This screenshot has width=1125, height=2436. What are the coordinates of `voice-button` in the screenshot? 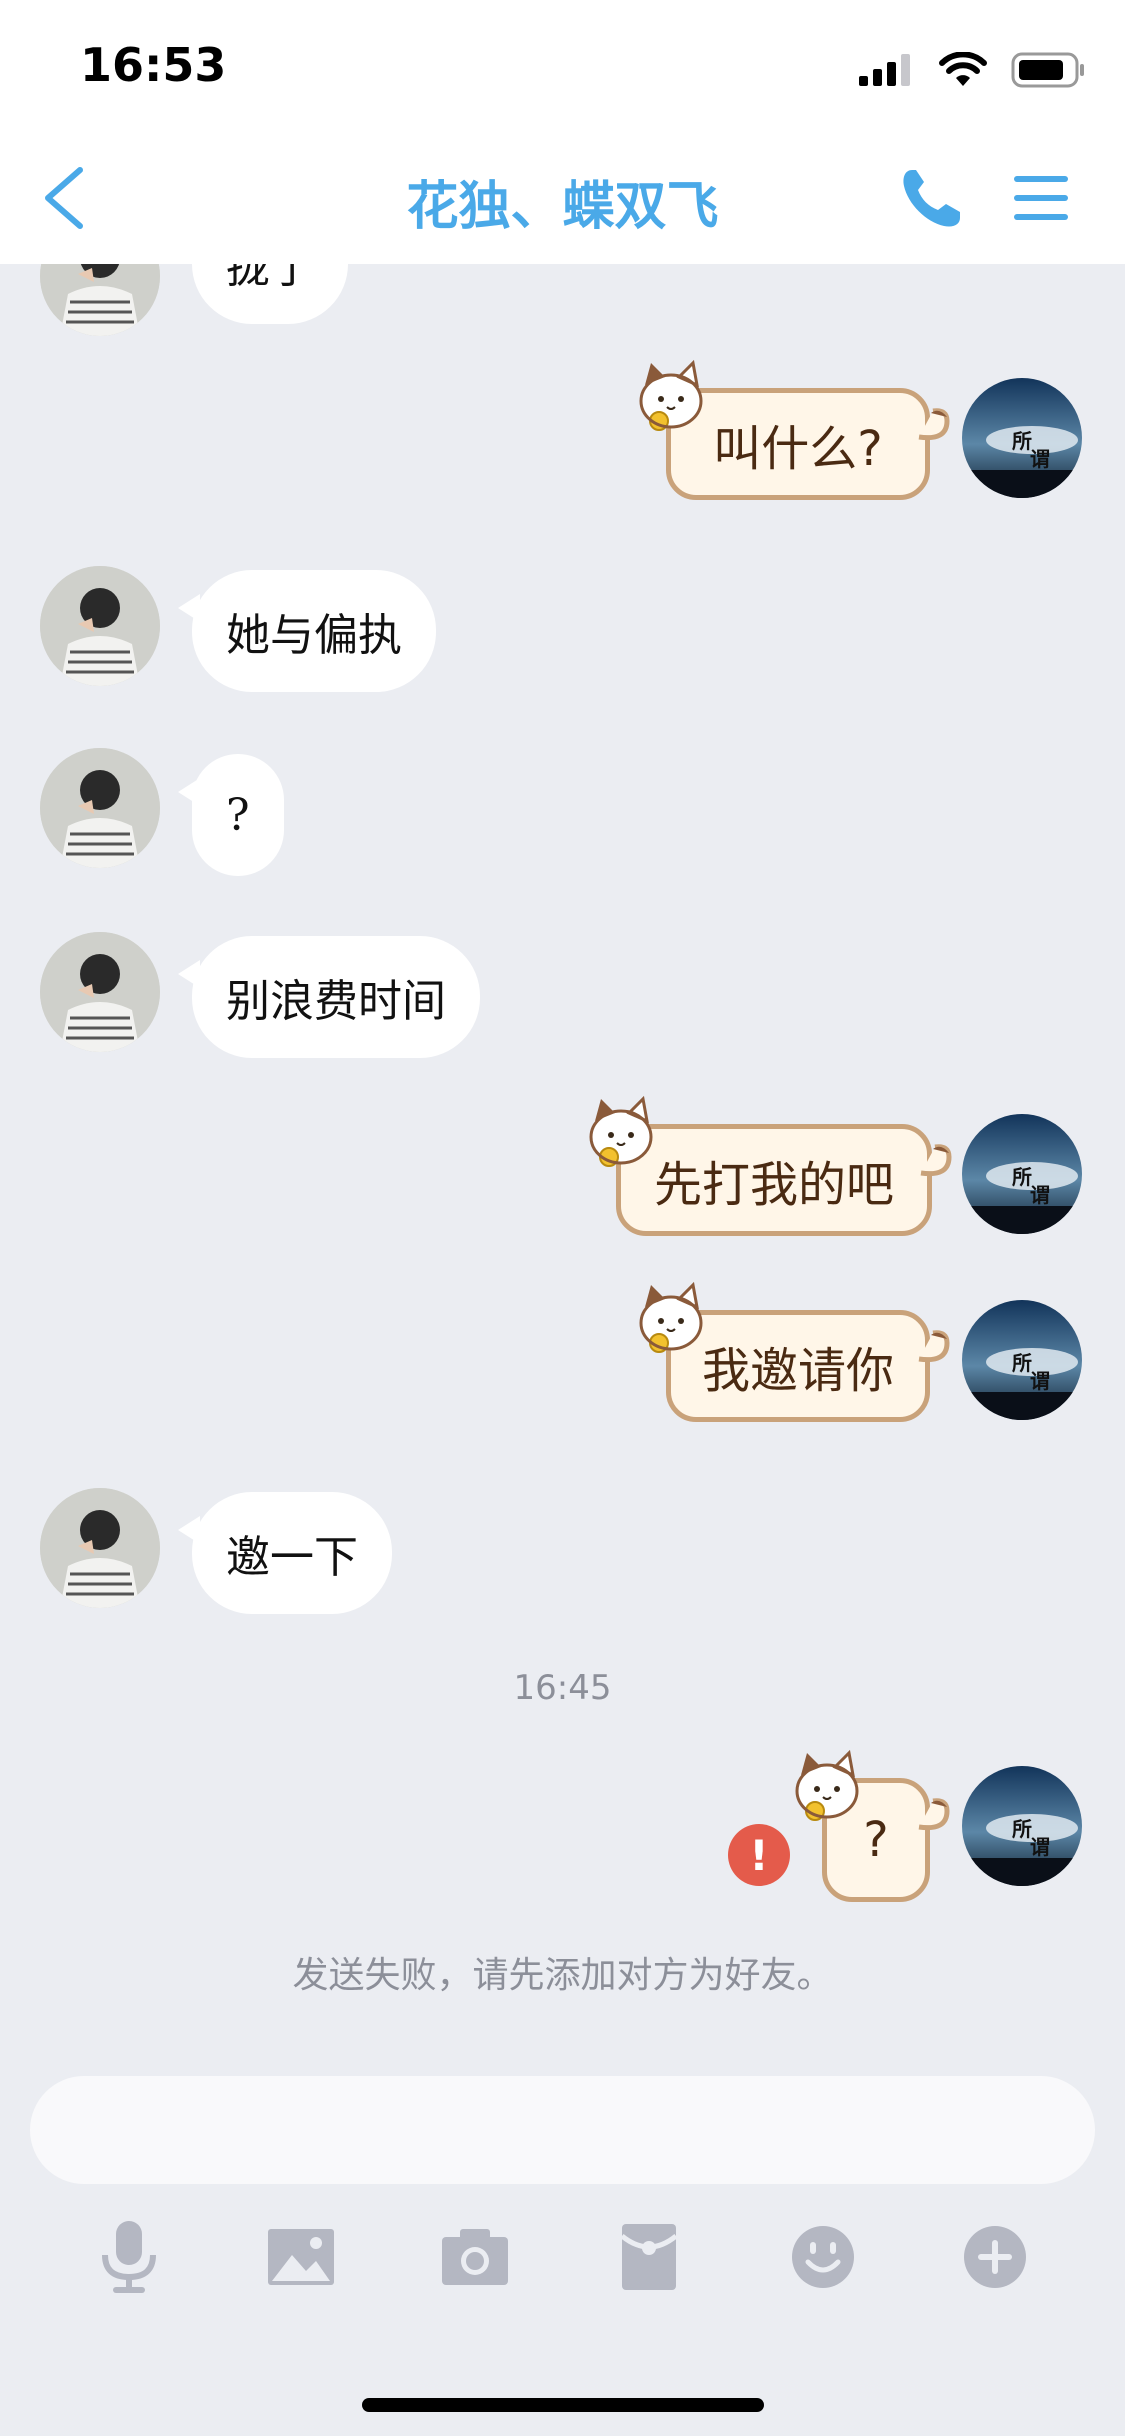 It's located at (129, 2257).